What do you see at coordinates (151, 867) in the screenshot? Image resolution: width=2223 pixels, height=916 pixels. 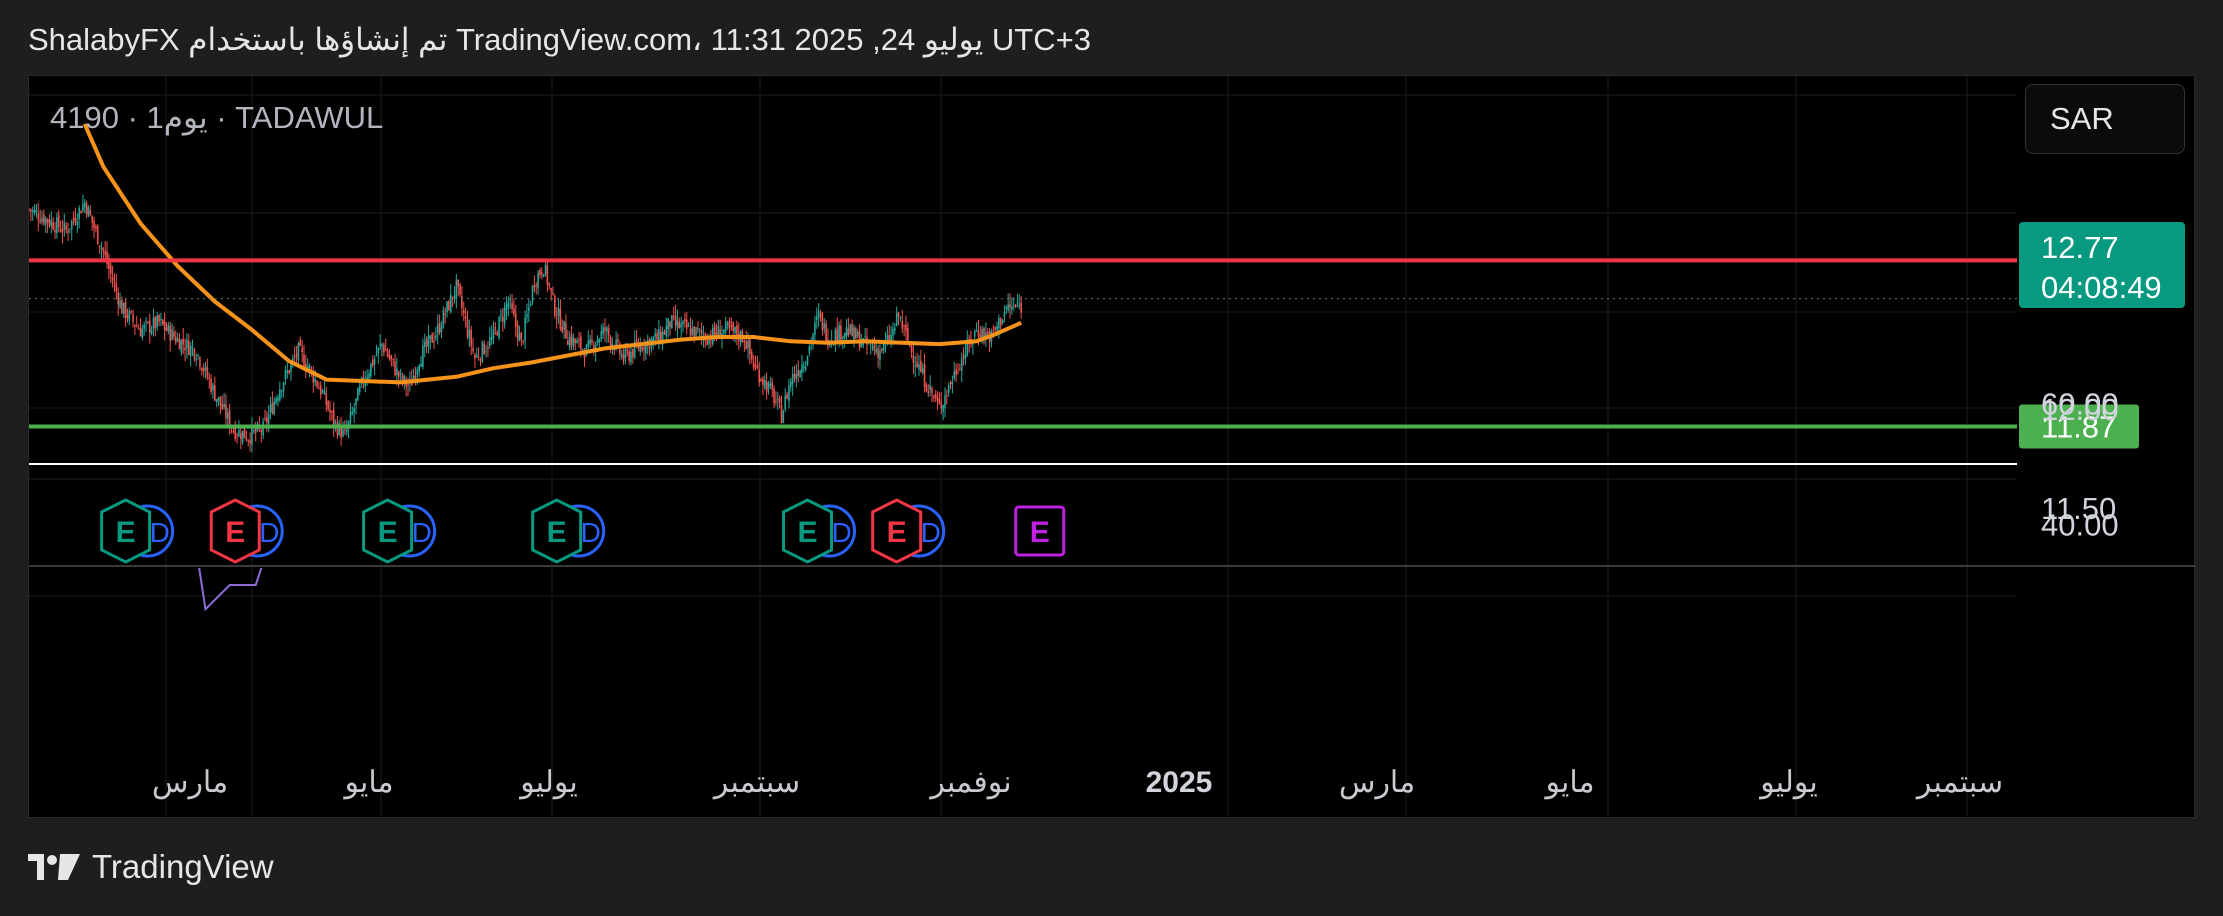 I see `footer-brand: TradingView` at bounding box center [151, 867].